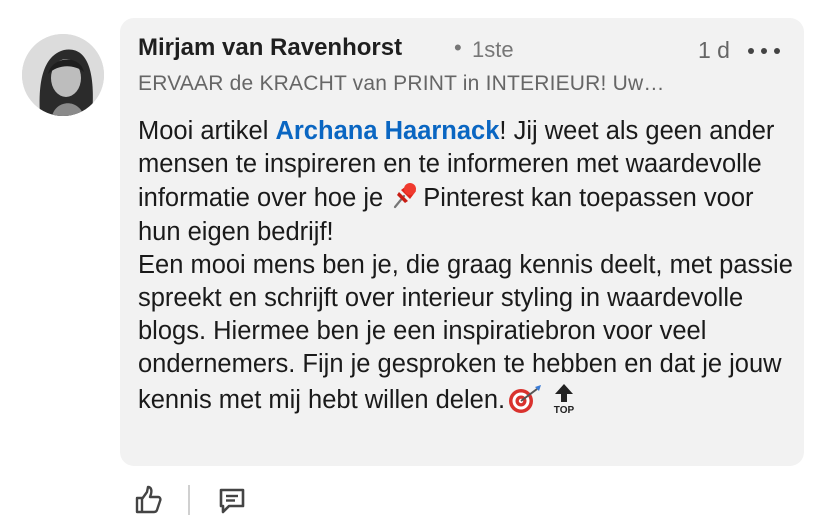  Describe the element at coordinates (564, 399) in the screenshot. I see `top-arrow-icon: TOP` at that location.